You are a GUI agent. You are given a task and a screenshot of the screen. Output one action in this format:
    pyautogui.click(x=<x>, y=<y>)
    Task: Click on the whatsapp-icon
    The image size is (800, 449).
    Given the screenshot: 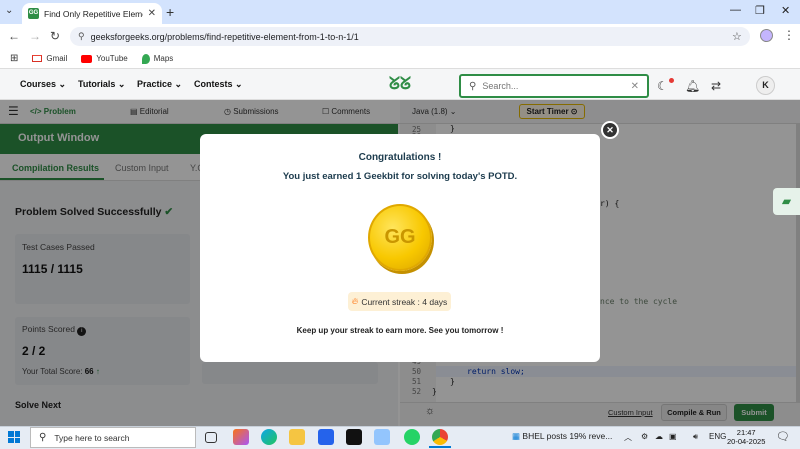 What is the action you would take?
    pyautogui.click(x=412, y=437)
    